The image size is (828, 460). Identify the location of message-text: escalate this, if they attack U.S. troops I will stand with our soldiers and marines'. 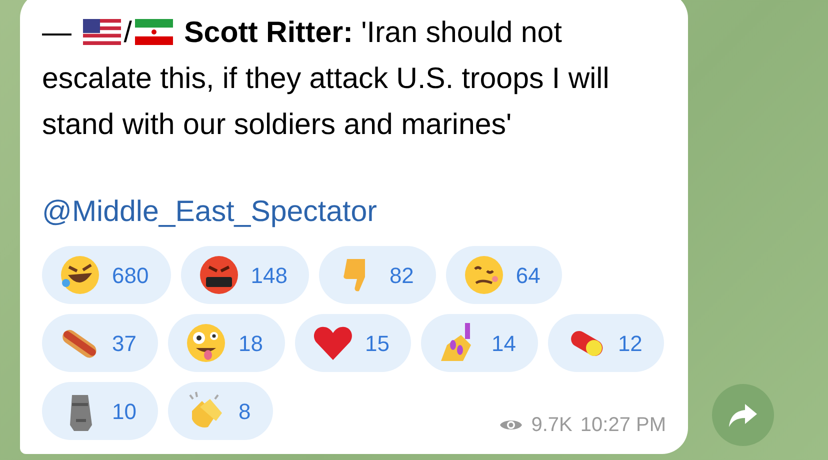
(326, 102).